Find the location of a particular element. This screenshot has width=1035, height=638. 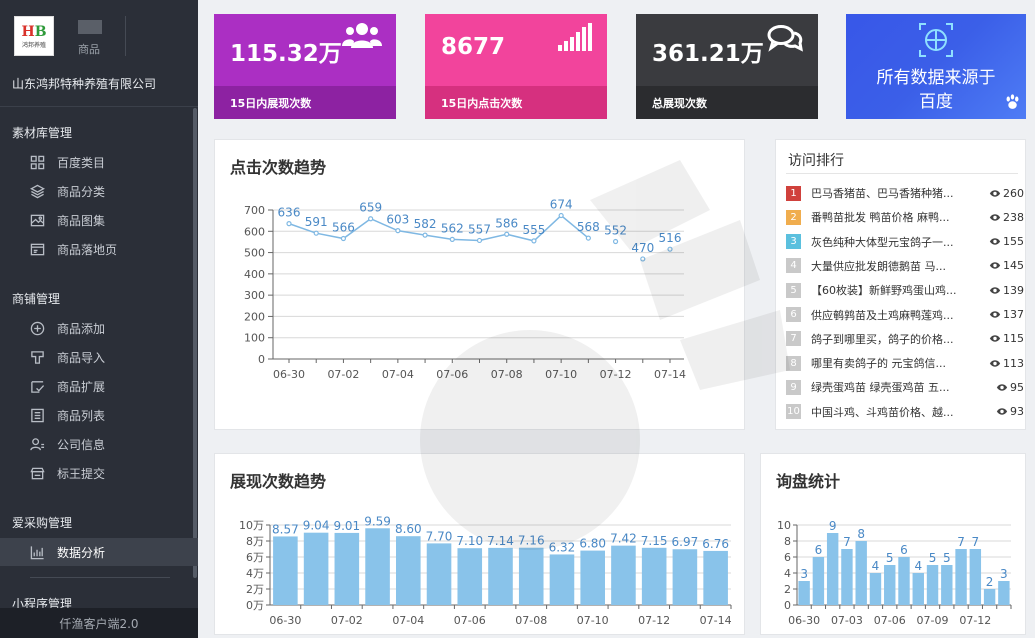

sidebar-item-label: 商品分类 is located at coordinates (81, 191).